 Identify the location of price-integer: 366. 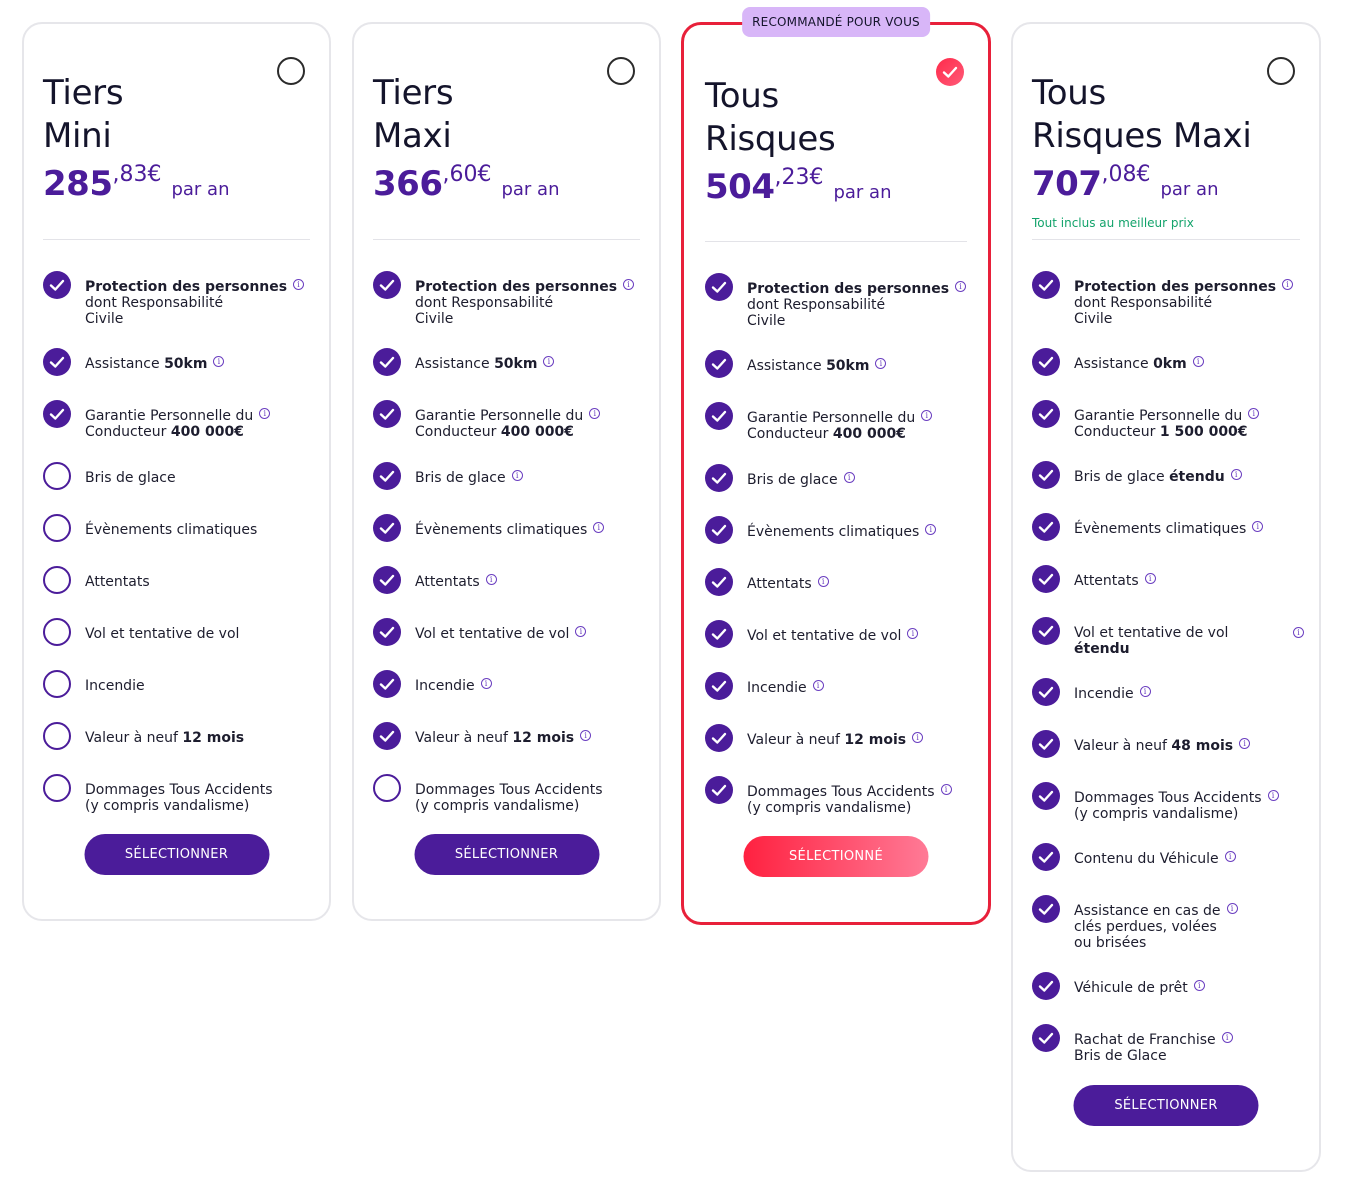
(408, 184).